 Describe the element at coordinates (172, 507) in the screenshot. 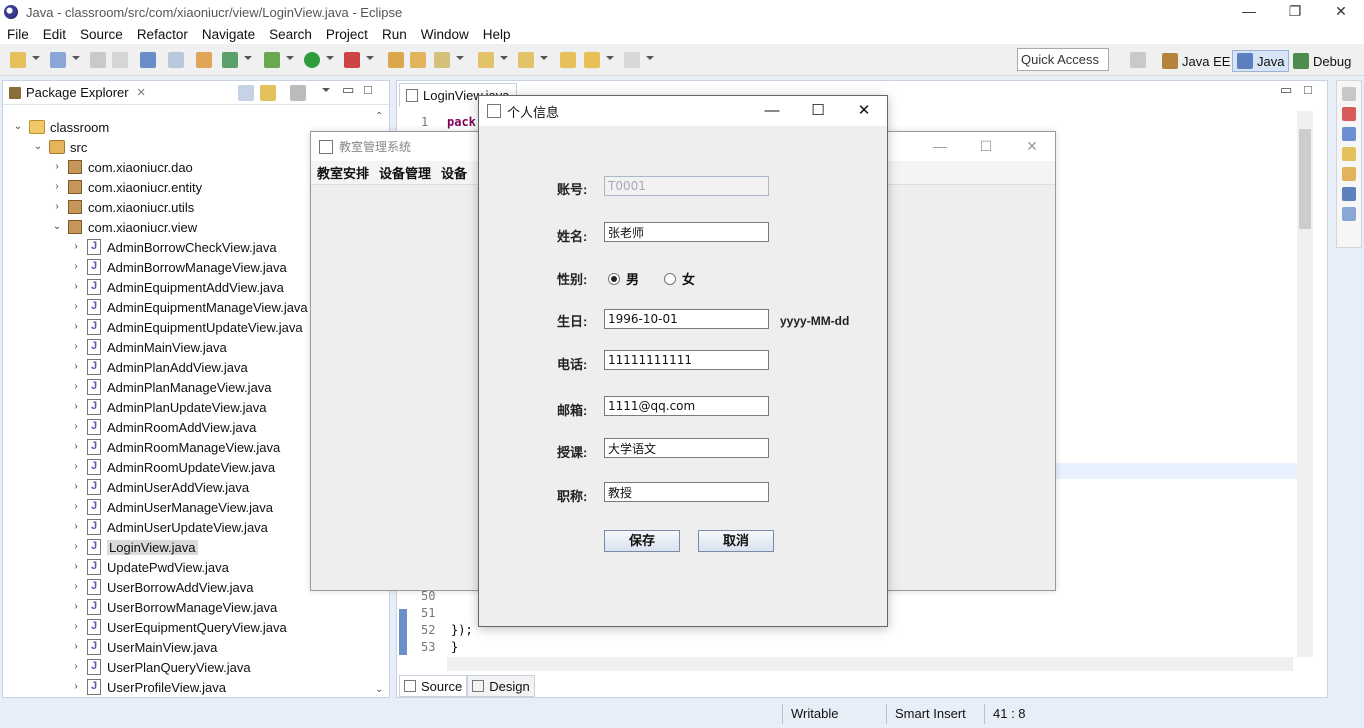

I see `tree-file-item: › AdminUserManageView.java` at that location.